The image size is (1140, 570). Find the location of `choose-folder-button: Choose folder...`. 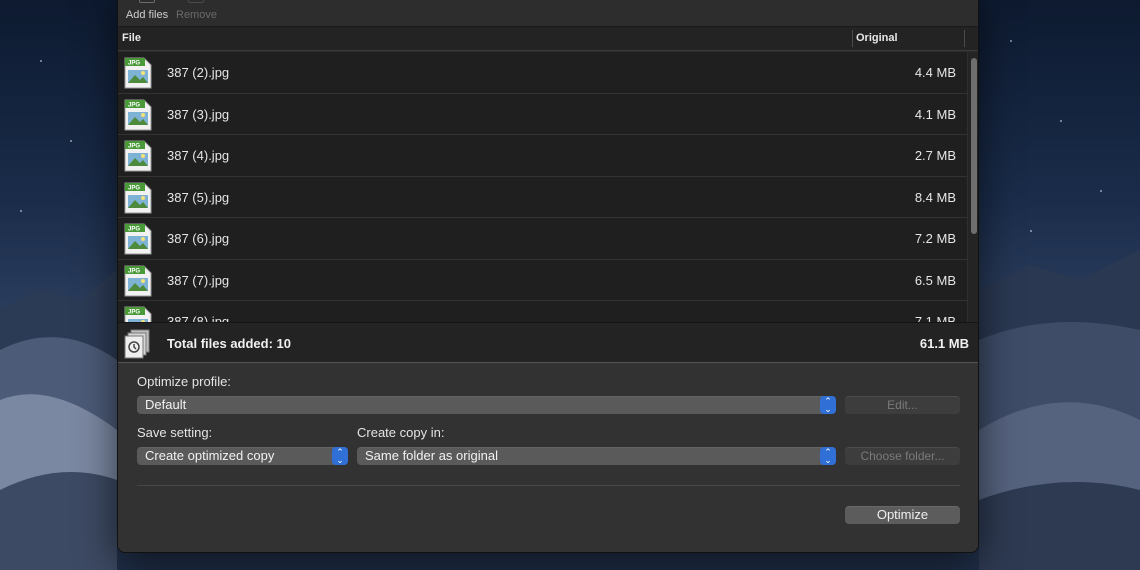

choose-folder-button: Choose folder... is located at coordinates (902, 456).